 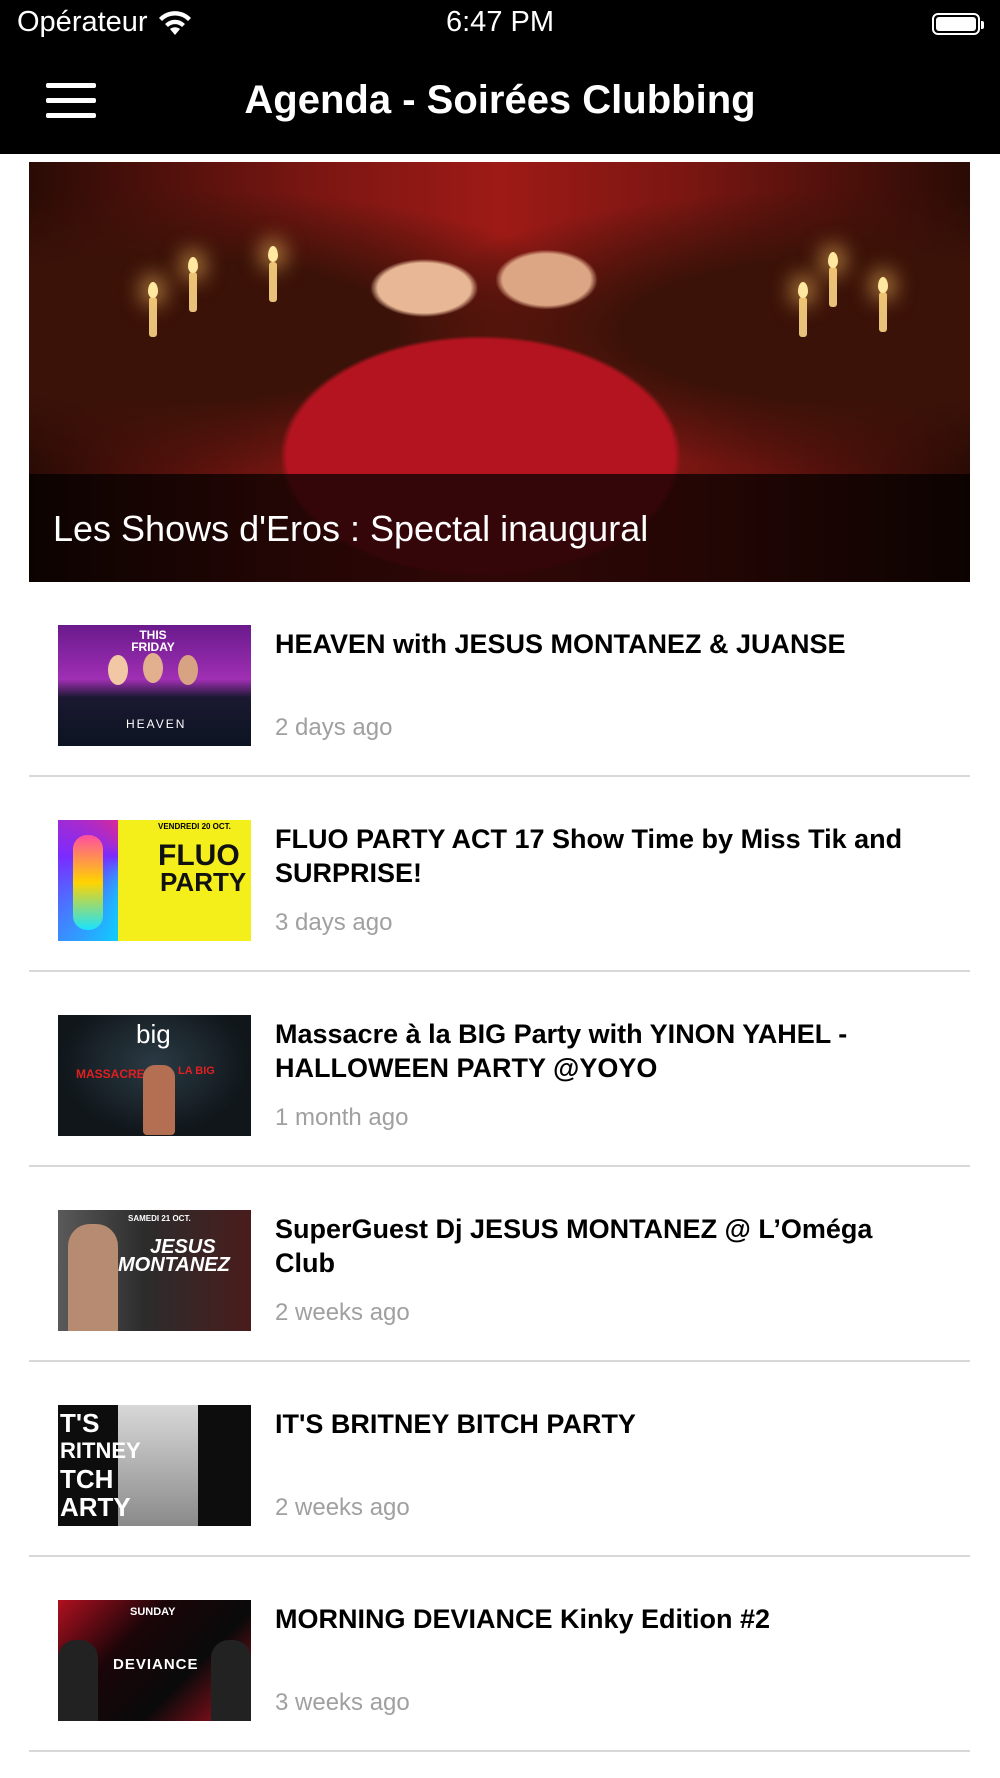 I want to click on status-time: 6:47 PM, so click(x=500, y=22).